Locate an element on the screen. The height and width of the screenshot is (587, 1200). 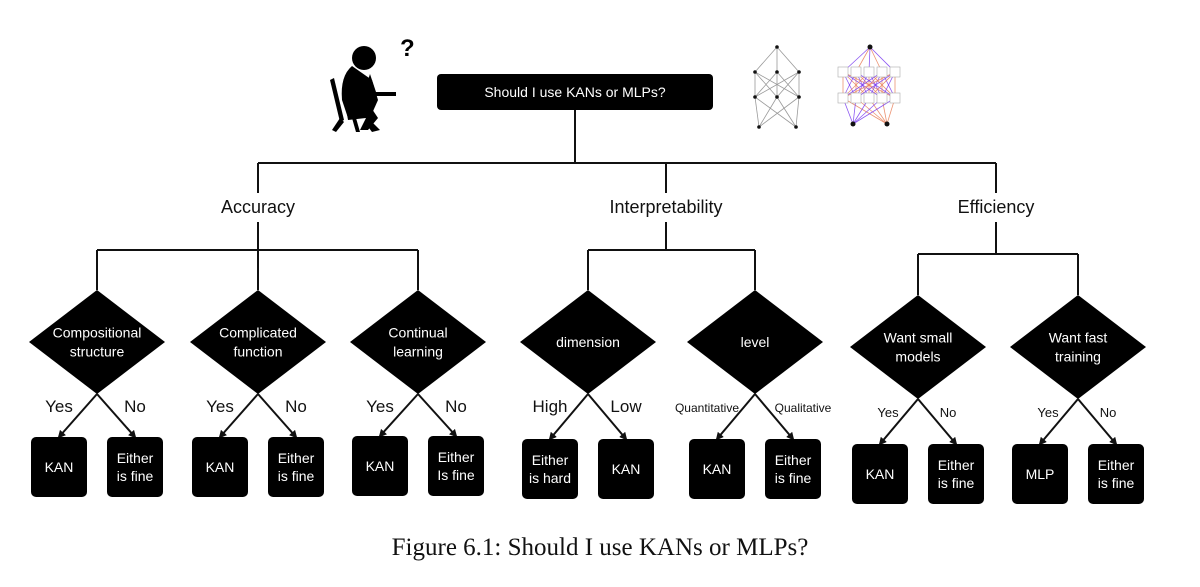
question-label: training is located at coordinates (1078, 357).